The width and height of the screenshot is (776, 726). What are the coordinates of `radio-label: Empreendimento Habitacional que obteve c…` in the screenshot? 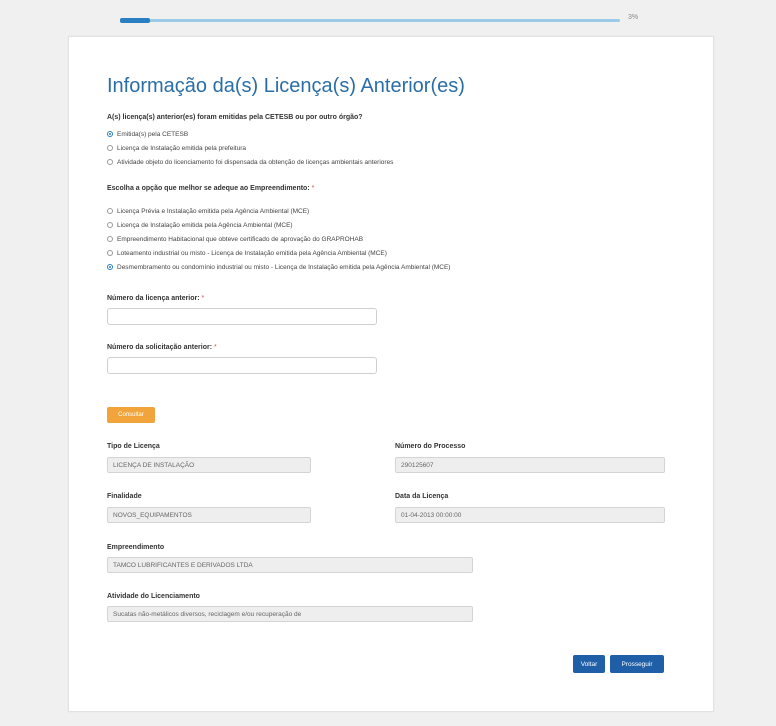 It's located at (240, 239).